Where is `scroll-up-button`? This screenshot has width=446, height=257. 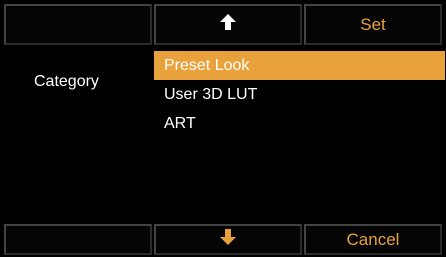 scroll-up-button is located at coordinates (228, 24).